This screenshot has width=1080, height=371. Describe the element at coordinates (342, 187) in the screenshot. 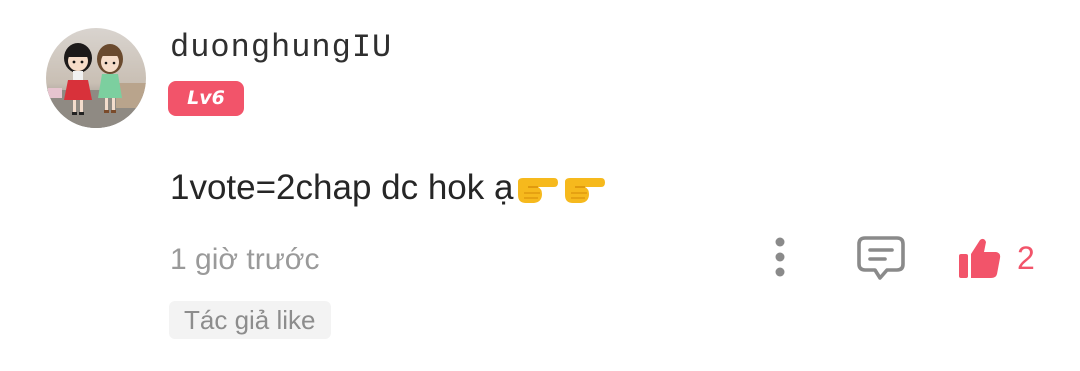

I see `comment-text: 1vote=2chap dc hok ạ` at that location.